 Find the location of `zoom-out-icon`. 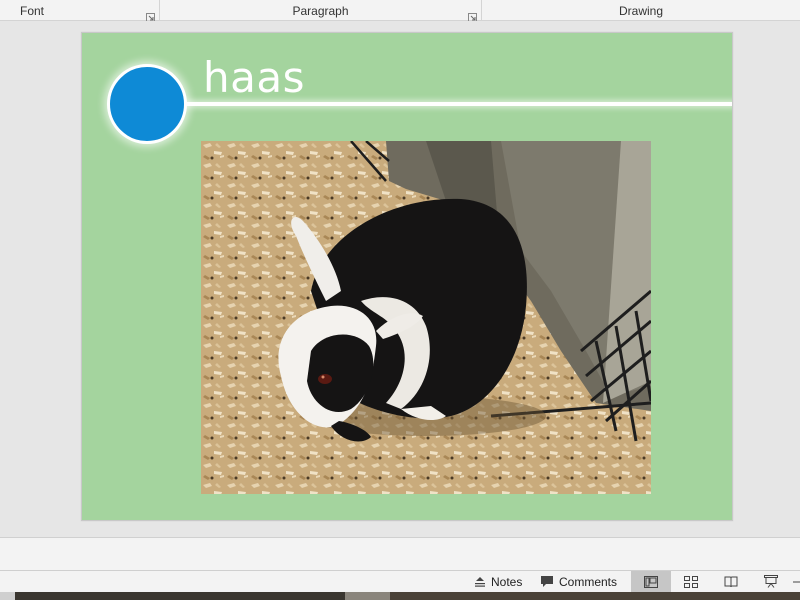

zoom-out-icon is located at coordinates (796, 581).